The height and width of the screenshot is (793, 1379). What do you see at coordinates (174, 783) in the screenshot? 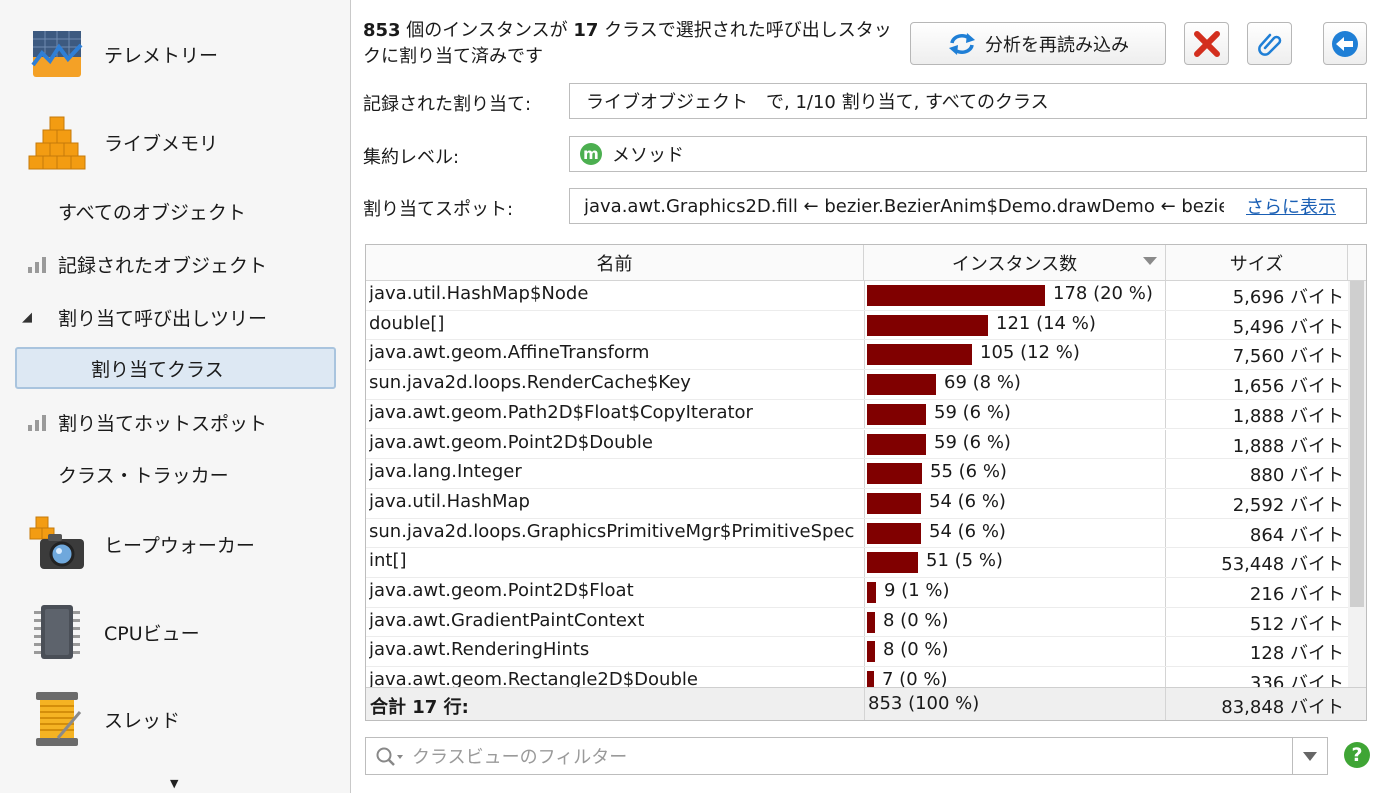
I see `scroll-down-arrow-icon: ▼` at bounding box center [174, 783].